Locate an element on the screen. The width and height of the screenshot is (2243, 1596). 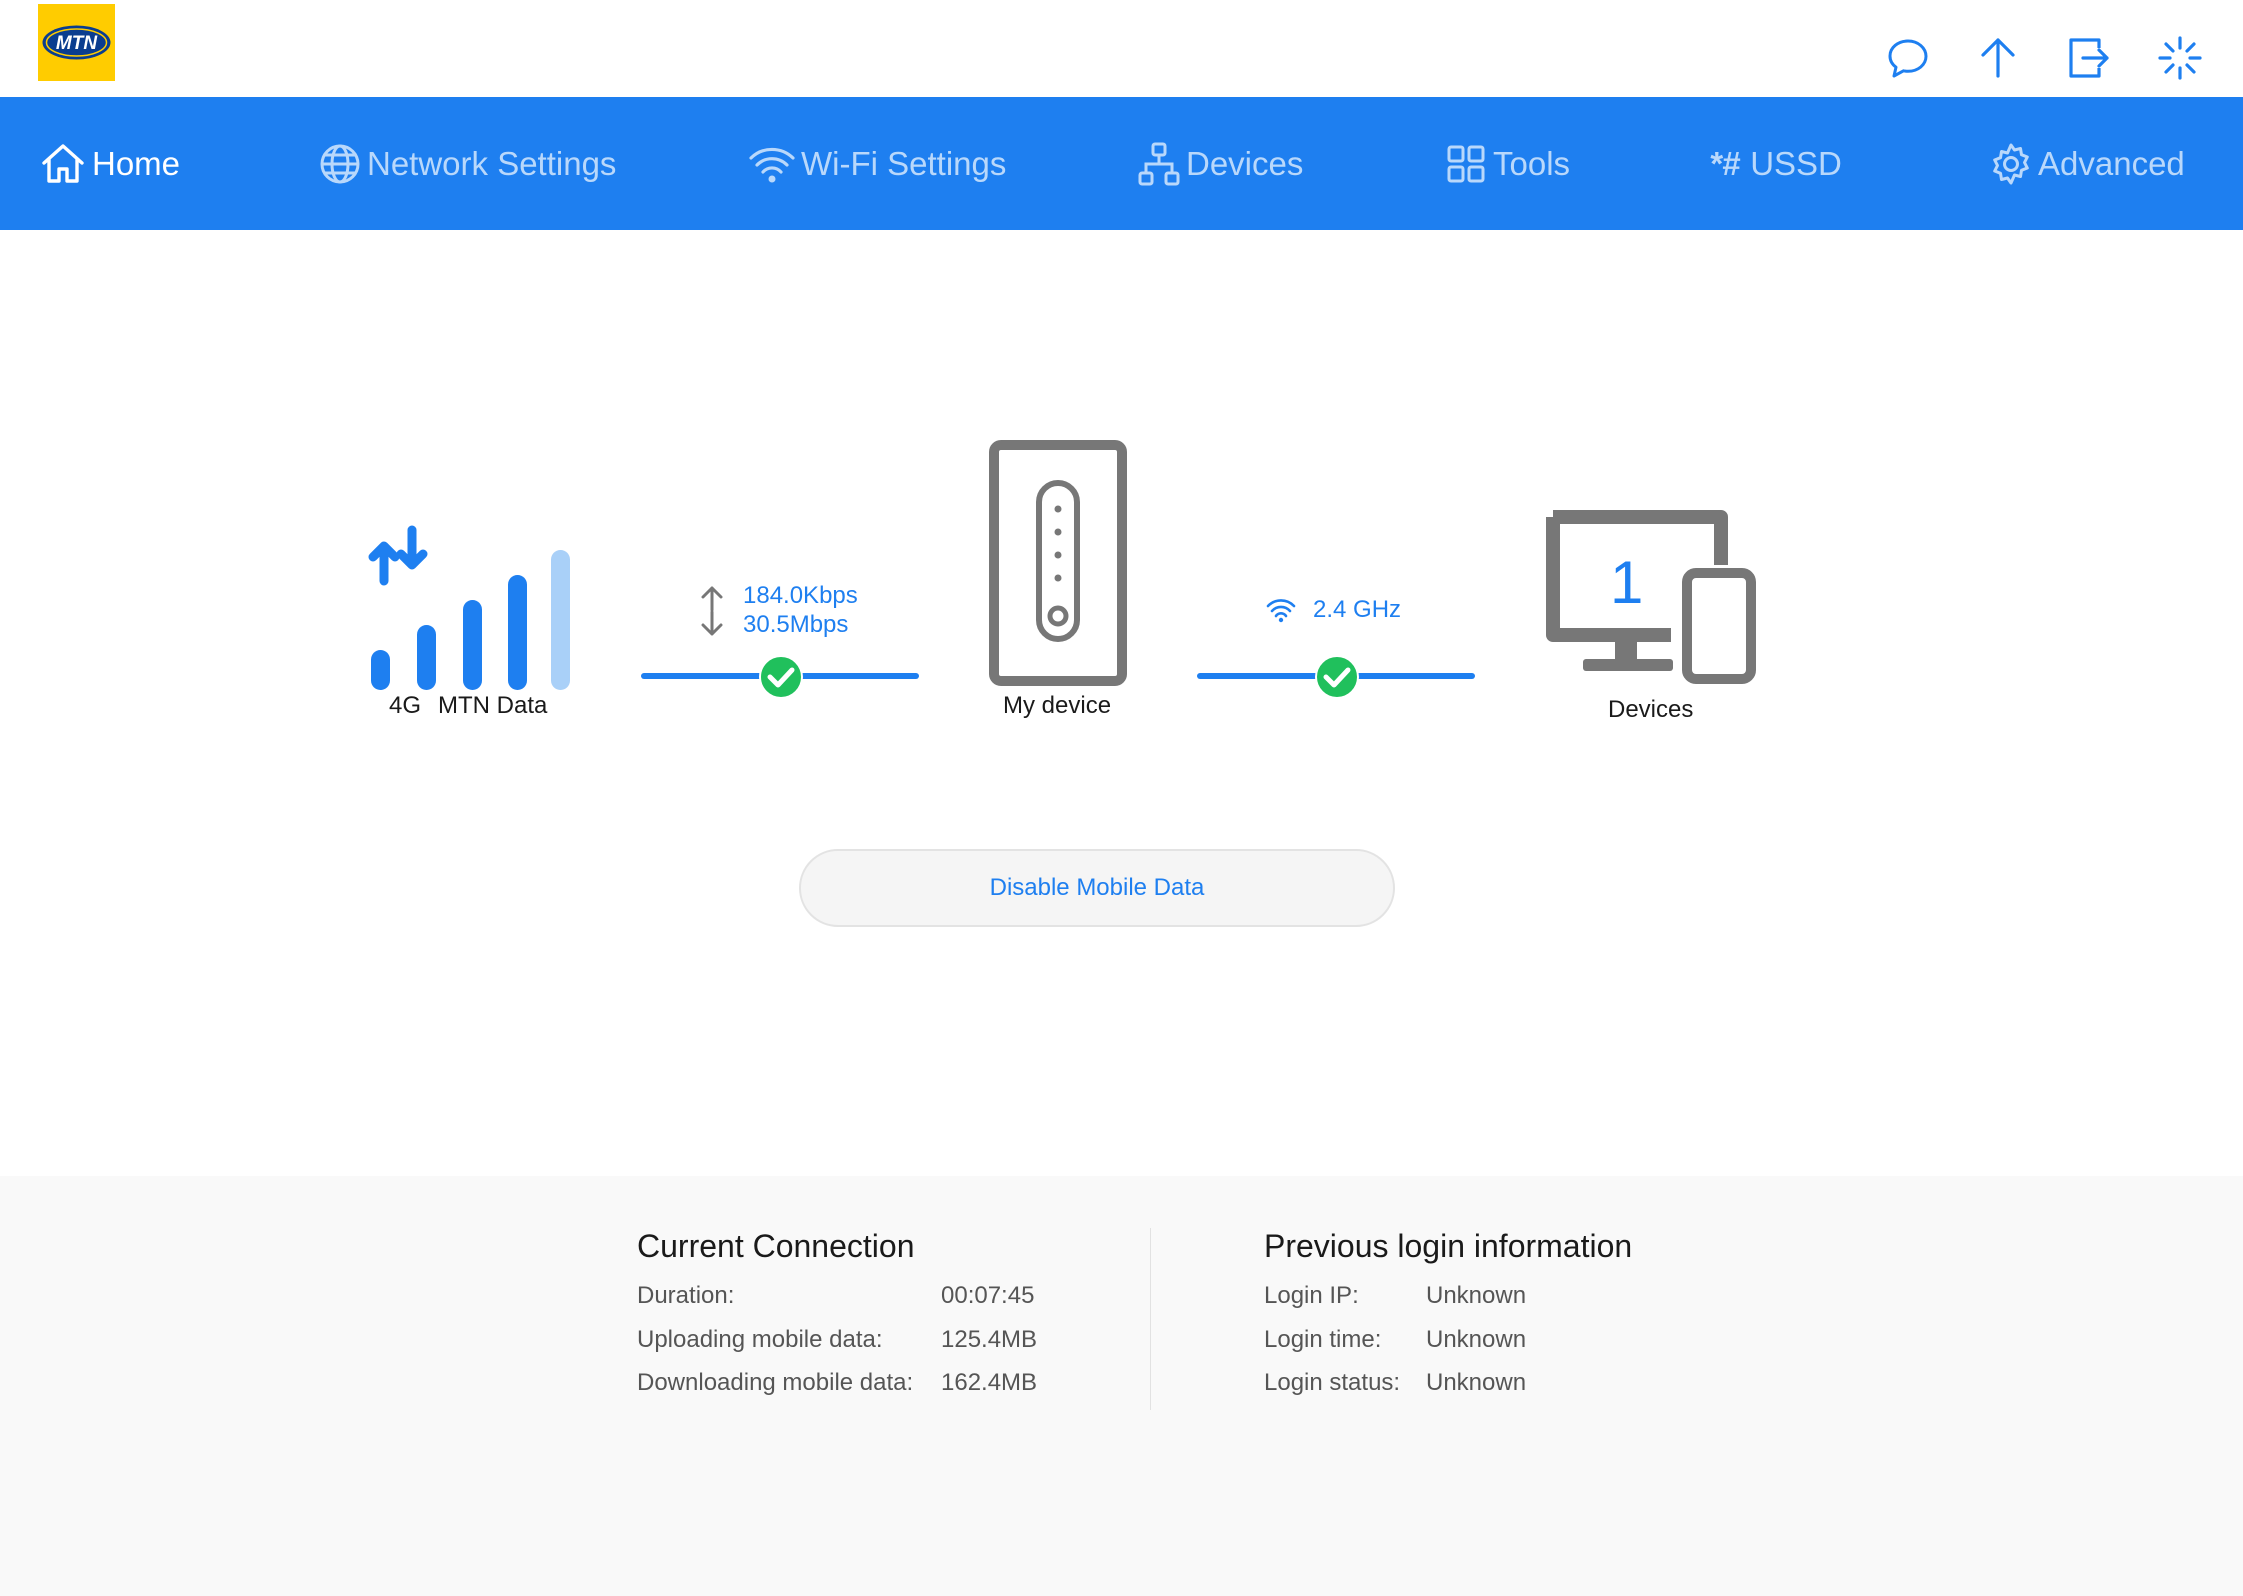
nav-ussd: *# USSD is located at coordinates (1775, 163).